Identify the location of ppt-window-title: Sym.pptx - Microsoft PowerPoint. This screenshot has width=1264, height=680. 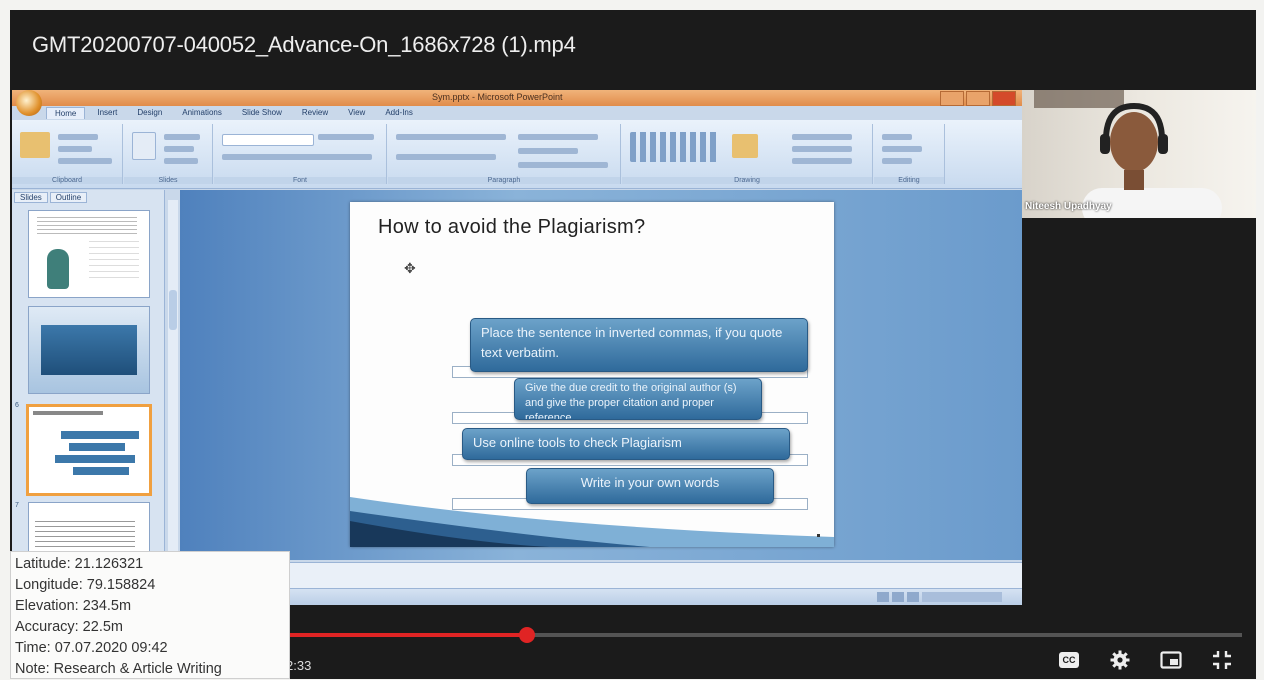
(497, 97).